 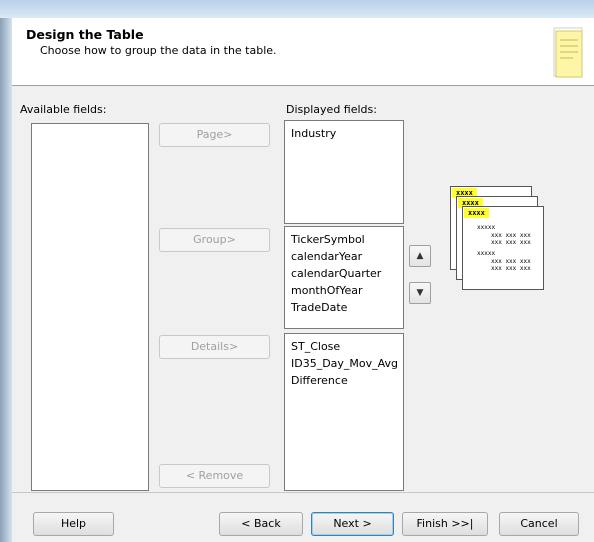 What do you see at coordinates (344, 346) in the screenshot?
I see `list-item: ST_Close` at bounding box center [344, 346].